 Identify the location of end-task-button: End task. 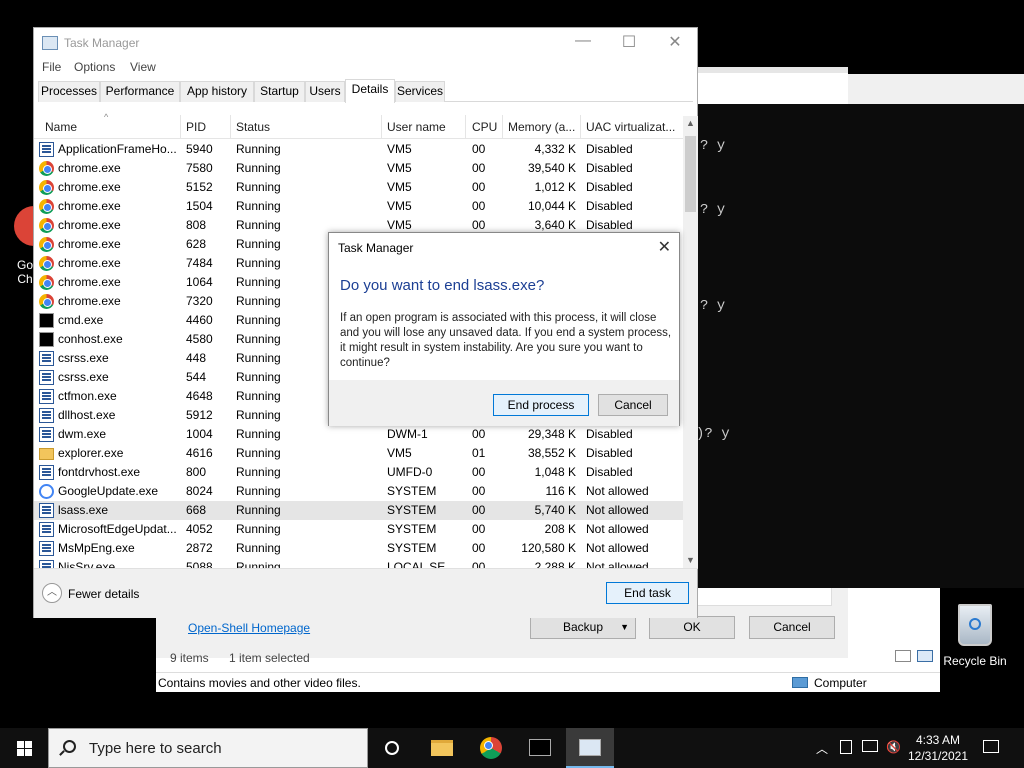
(647, 593).